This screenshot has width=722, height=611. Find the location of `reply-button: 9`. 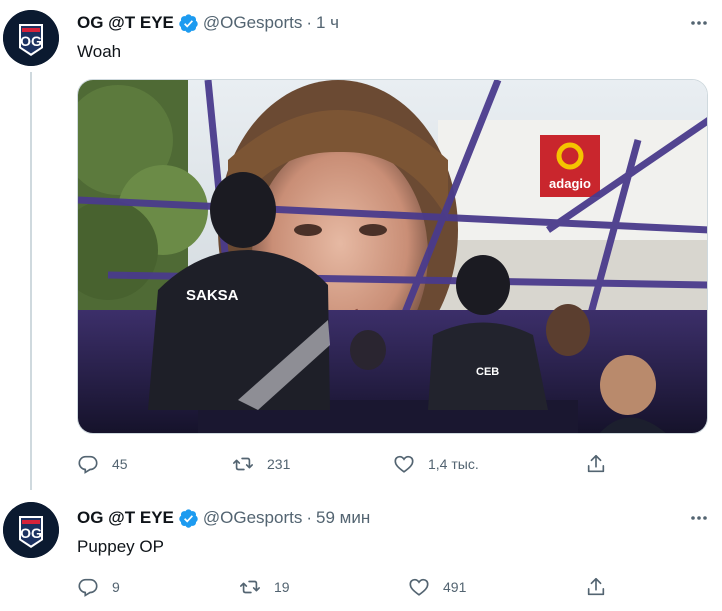

reply-button: 9 is located at coordinates (98, 587).